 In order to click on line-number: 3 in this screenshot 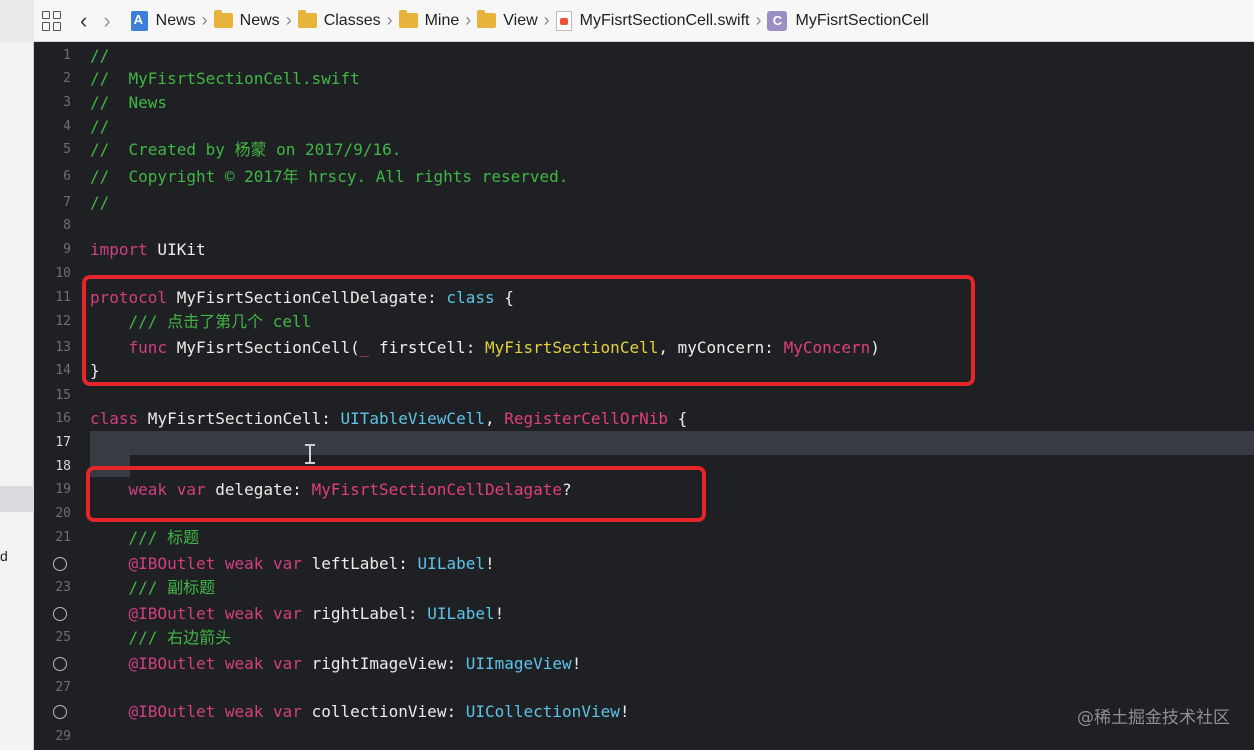, I will do `click(67, 102)`.